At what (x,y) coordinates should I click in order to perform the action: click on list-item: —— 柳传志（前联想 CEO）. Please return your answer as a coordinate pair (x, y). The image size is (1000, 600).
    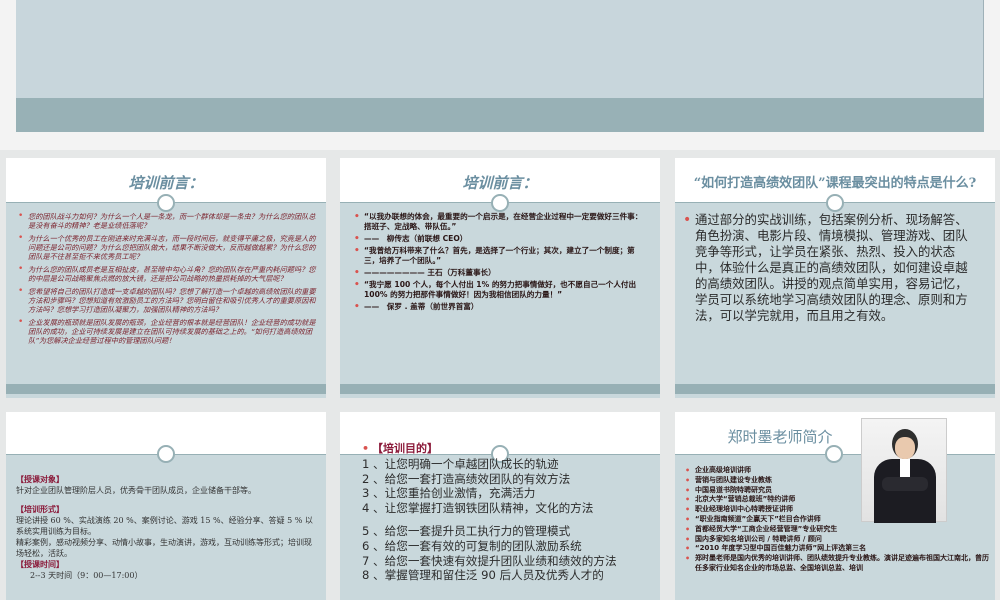
    Looking at the image, I should click on (501, 239).